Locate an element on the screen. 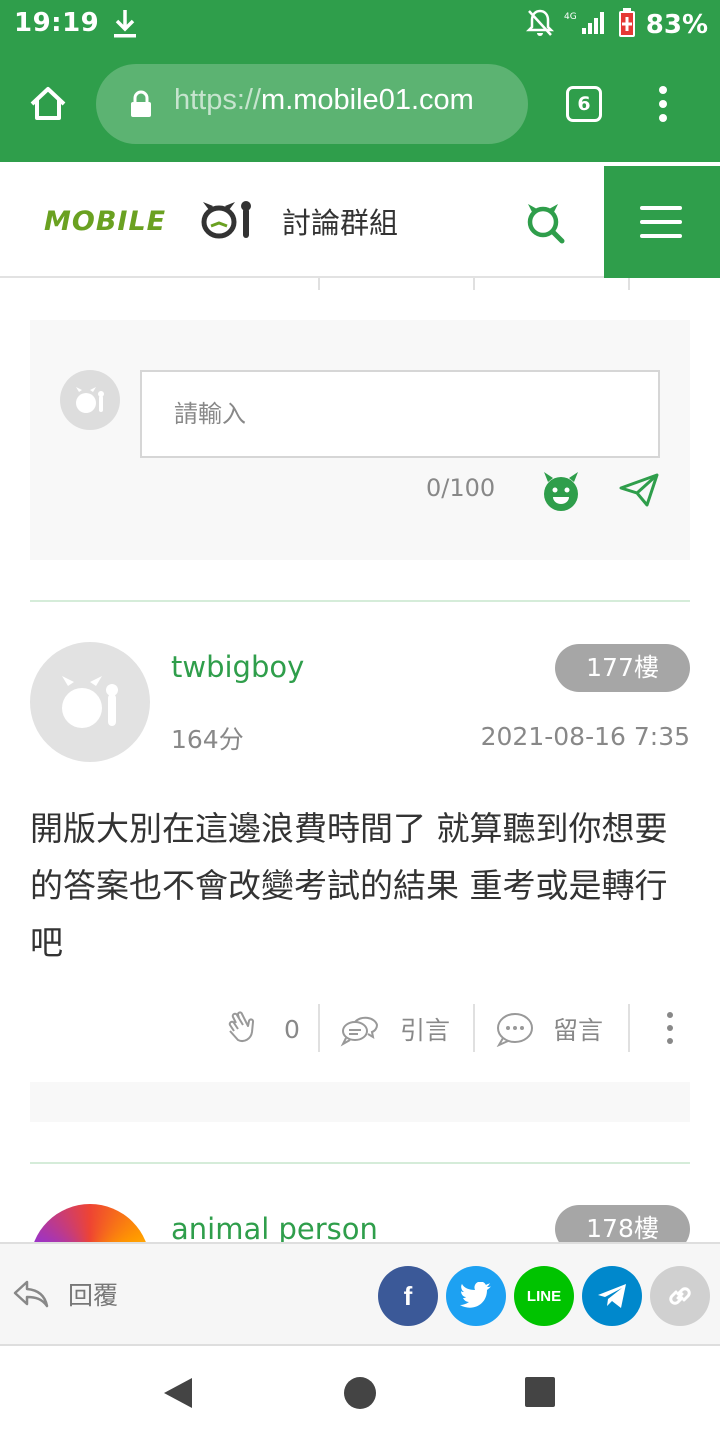  reply-button: 回覆 is located at coordinates (65, 1294).